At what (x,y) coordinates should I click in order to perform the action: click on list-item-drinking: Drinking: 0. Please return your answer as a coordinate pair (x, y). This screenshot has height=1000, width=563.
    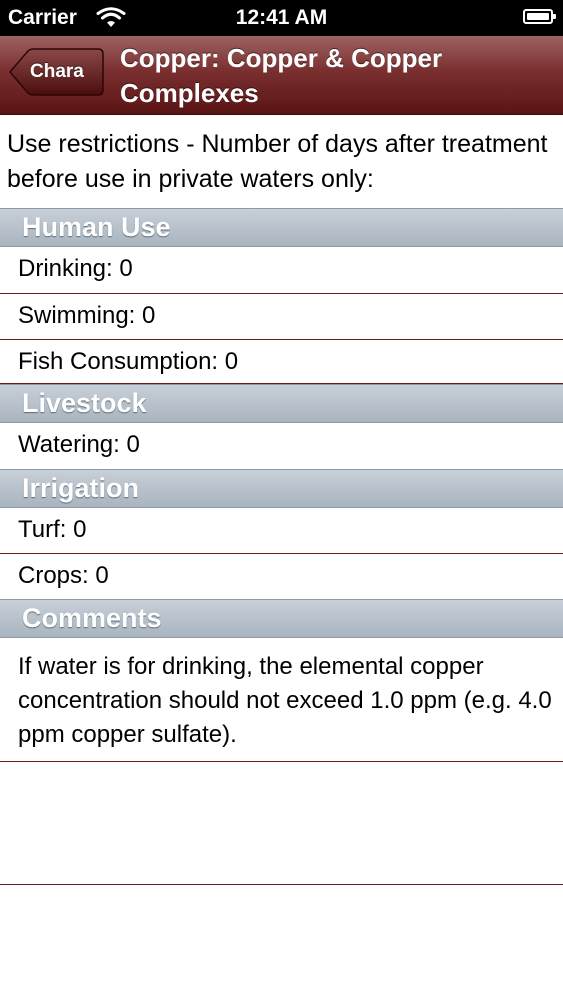
    Looking at the image, I should click on (281, 270).